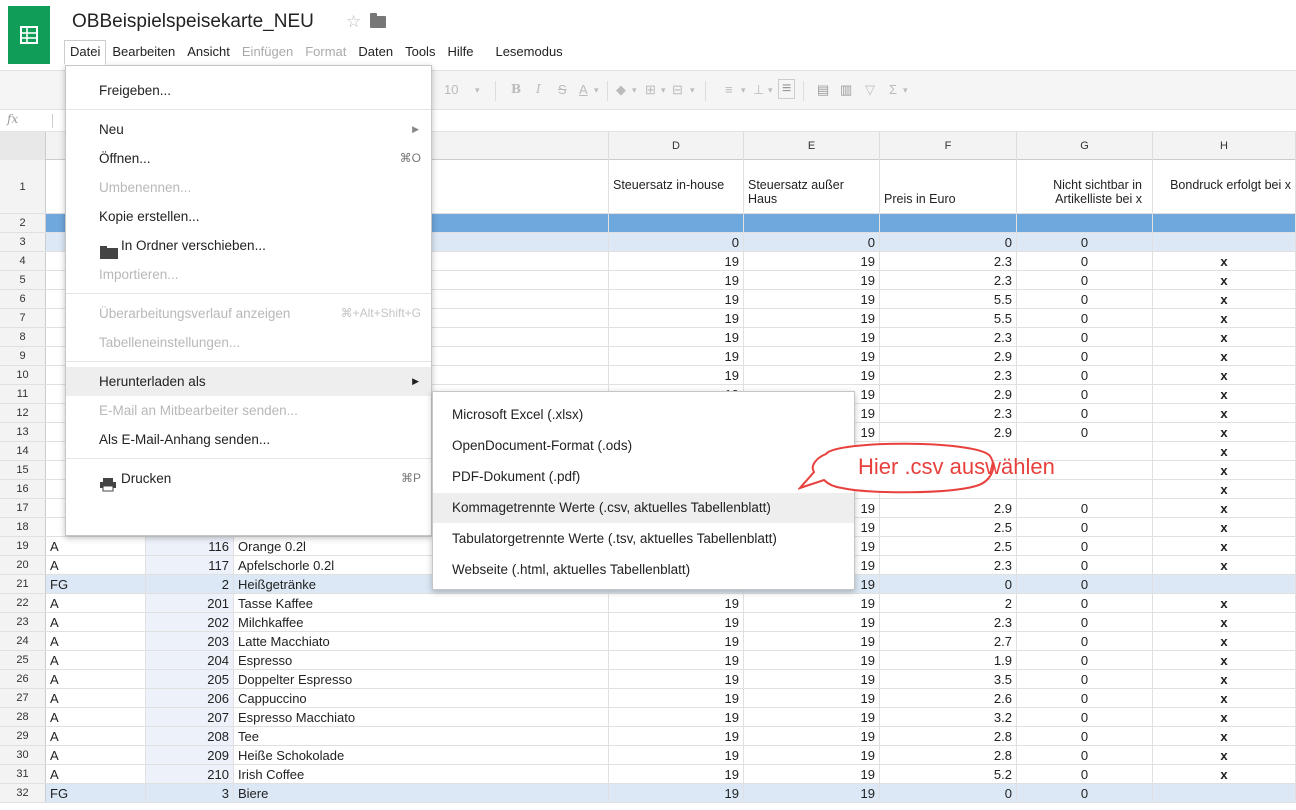 This screenshot has height=810, width=1296. What do you see at coordinates (23, 223) in the screenshot?
I see `row-number: 2` at bounding box center [23, 223].